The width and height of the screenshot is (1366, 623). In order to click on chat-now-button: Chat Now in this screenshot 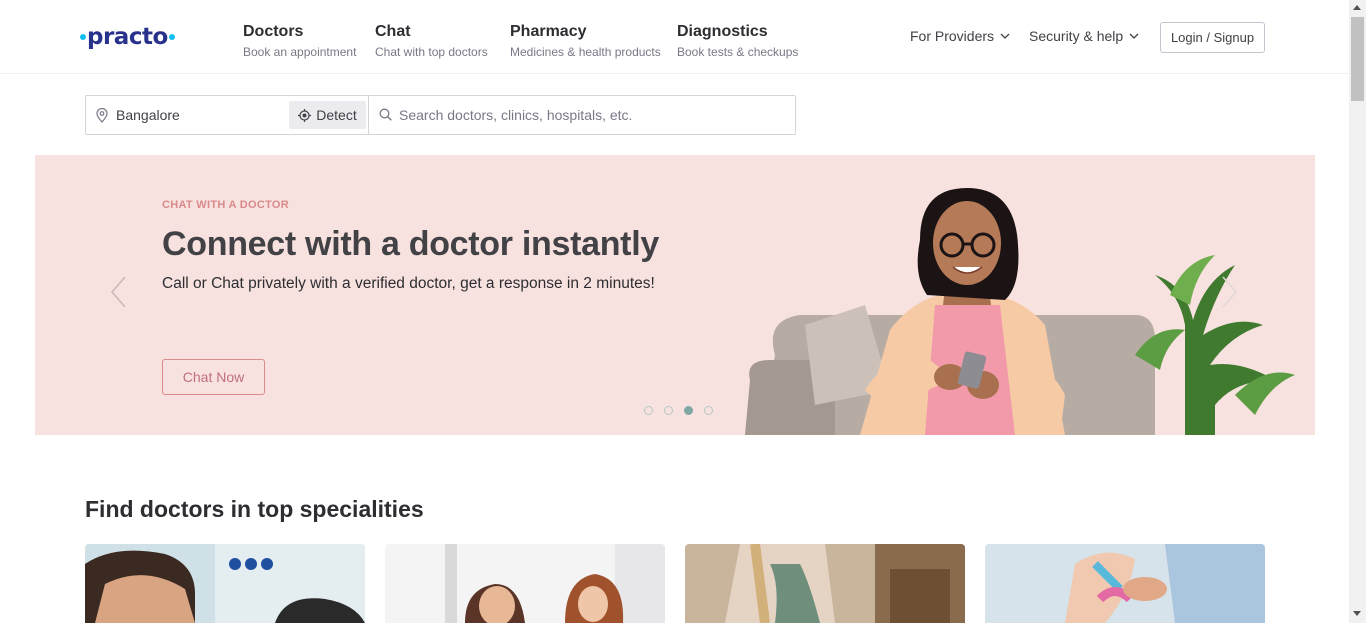, I will do `click(213, 377)`.